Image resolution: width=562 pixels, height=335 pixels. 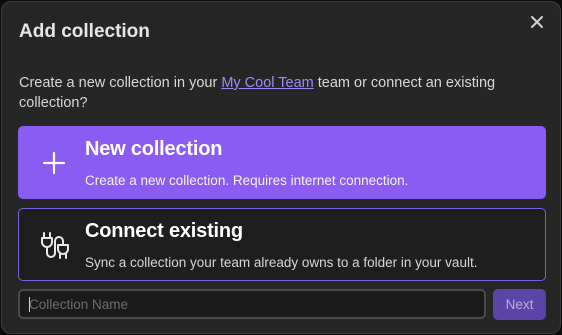 What do you see at coordinates (54, 163) in the screenshot?
I see `plus-icon` at bounding box center [54, 163].